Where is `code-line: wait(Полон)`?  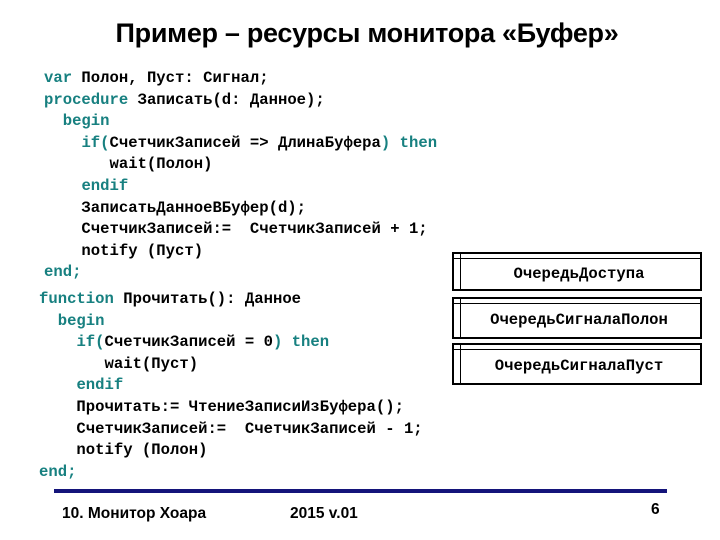 code-line: wait(Полон) is located at coordinates (240, 165).